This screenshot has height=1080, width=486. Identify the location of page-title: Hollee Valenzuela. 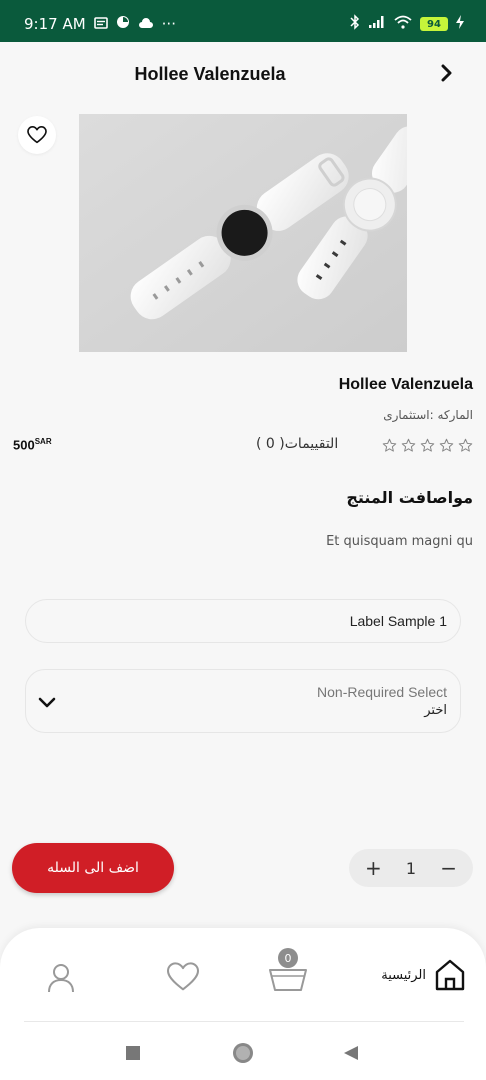
(210, 74).